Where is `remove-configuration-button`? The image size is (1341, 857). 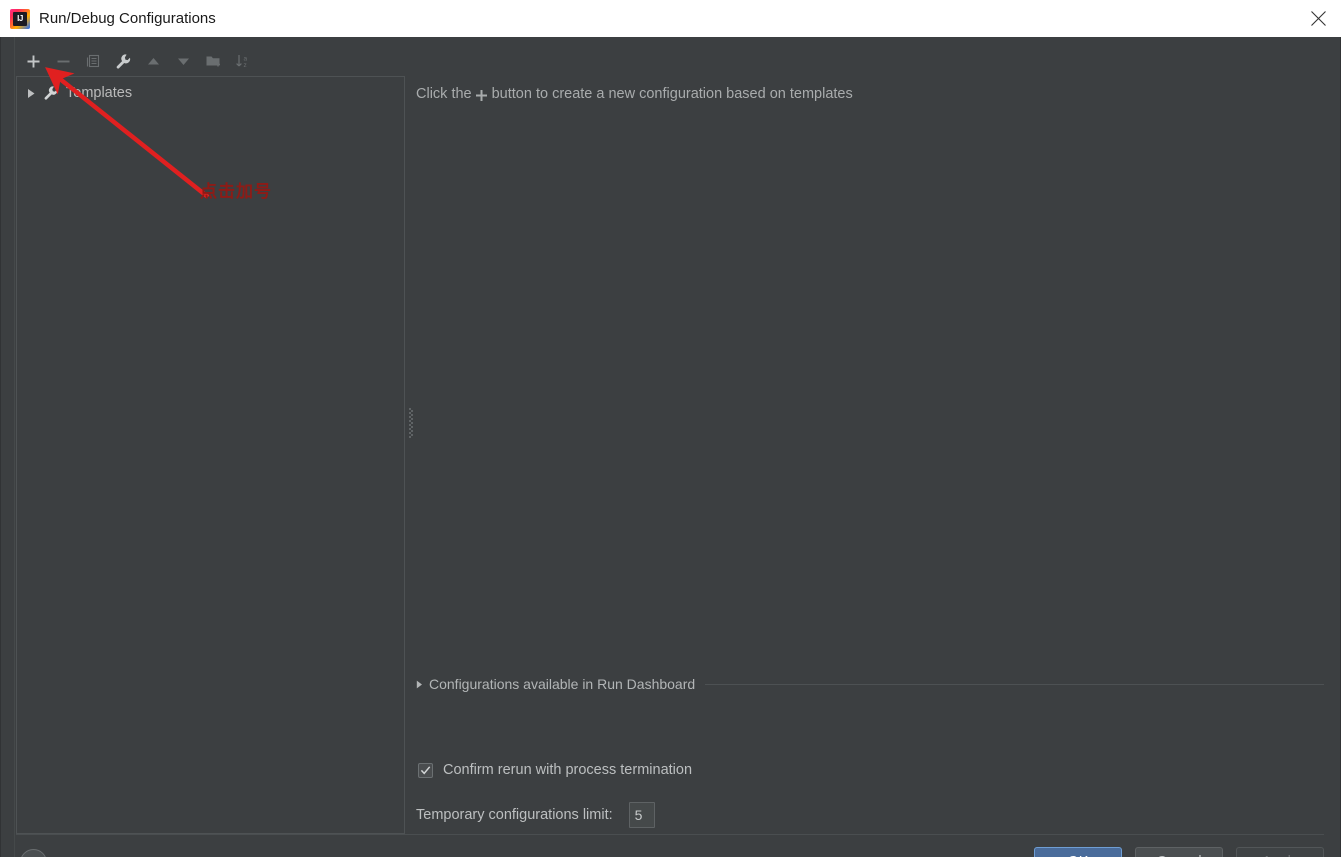 remove-configuration-button is located at coordinates (63, 61).